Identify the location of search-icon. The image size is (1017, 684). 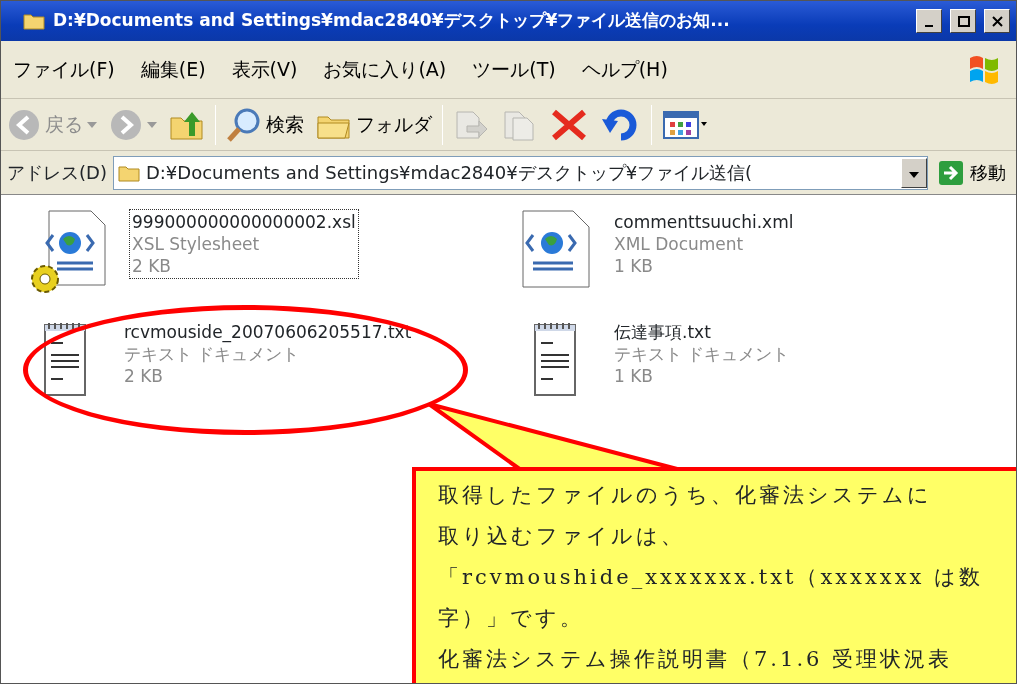
(244, 124).